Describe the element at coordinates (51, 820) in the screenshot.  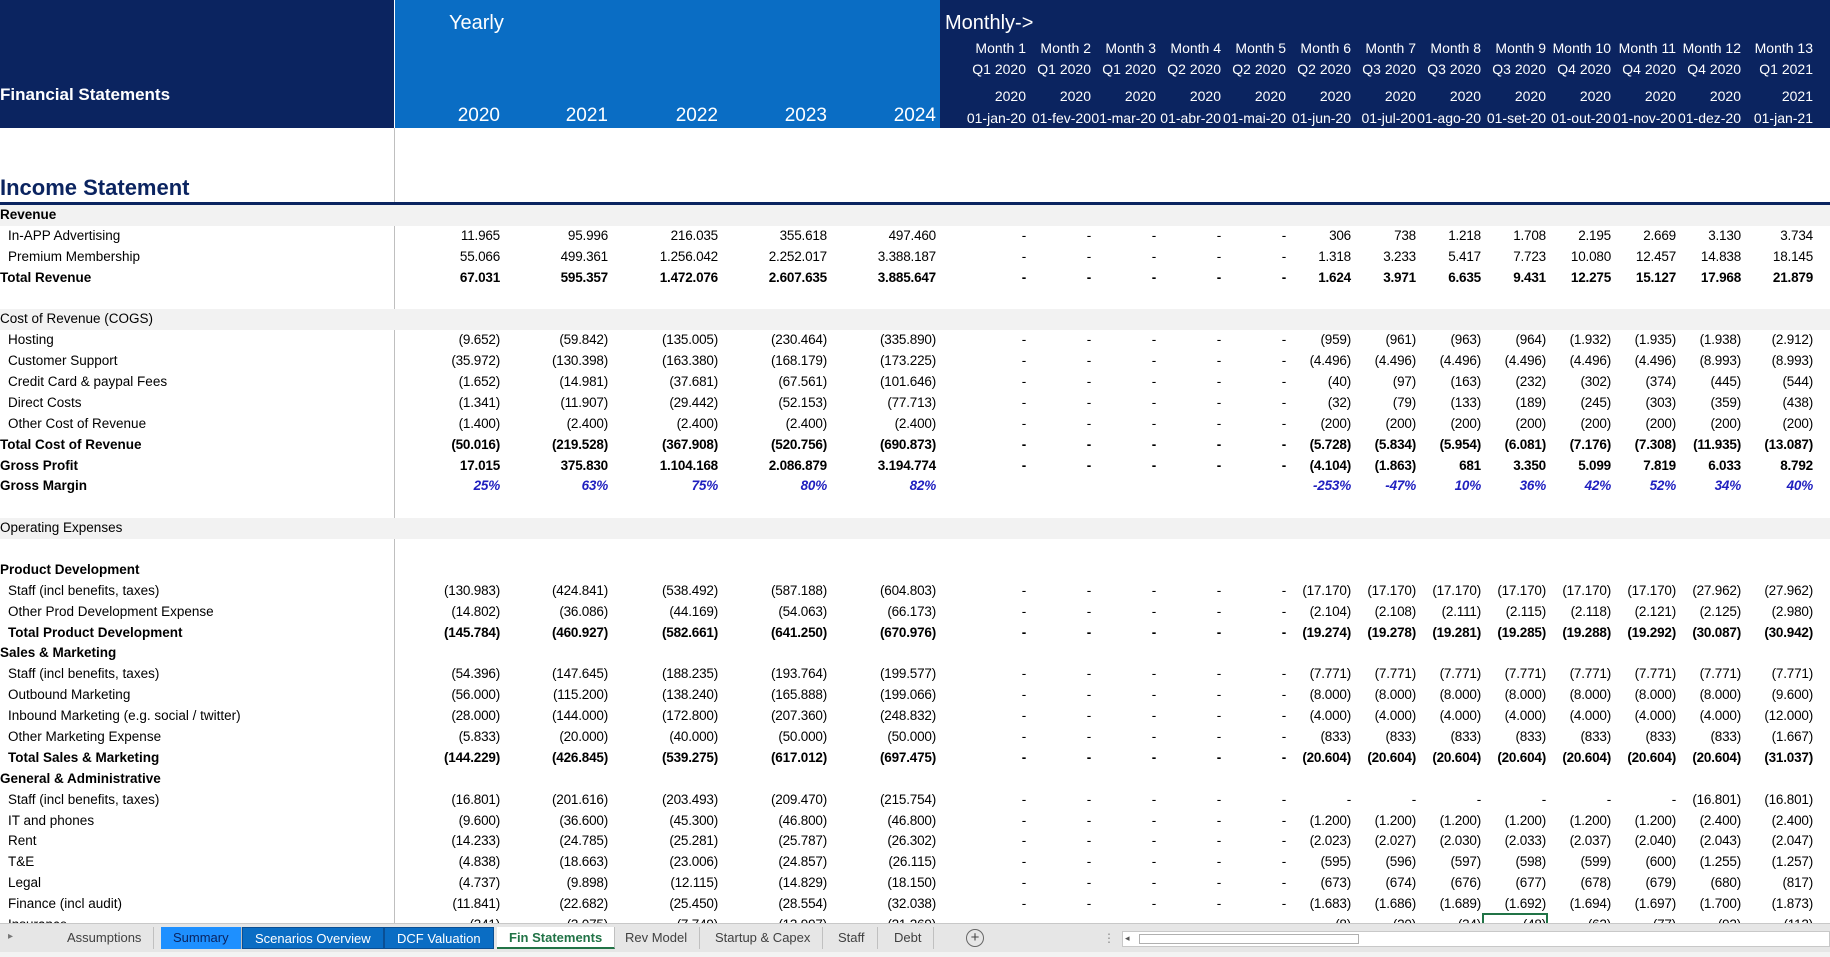
I see `row-label: IT and phones` at that location.